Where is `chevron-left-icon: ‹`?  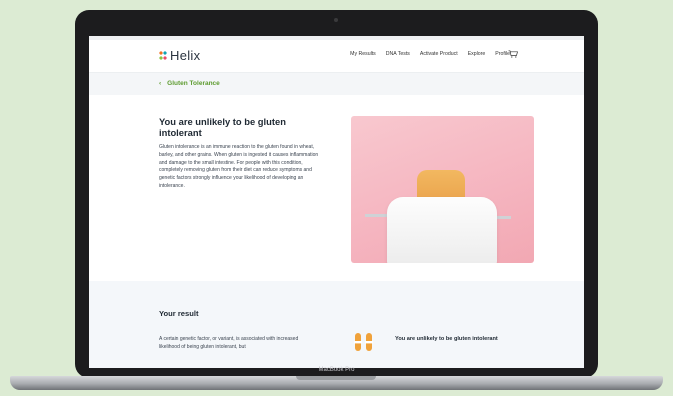 chevron-left-icon: ‹ is located at coordinates (160, 83).